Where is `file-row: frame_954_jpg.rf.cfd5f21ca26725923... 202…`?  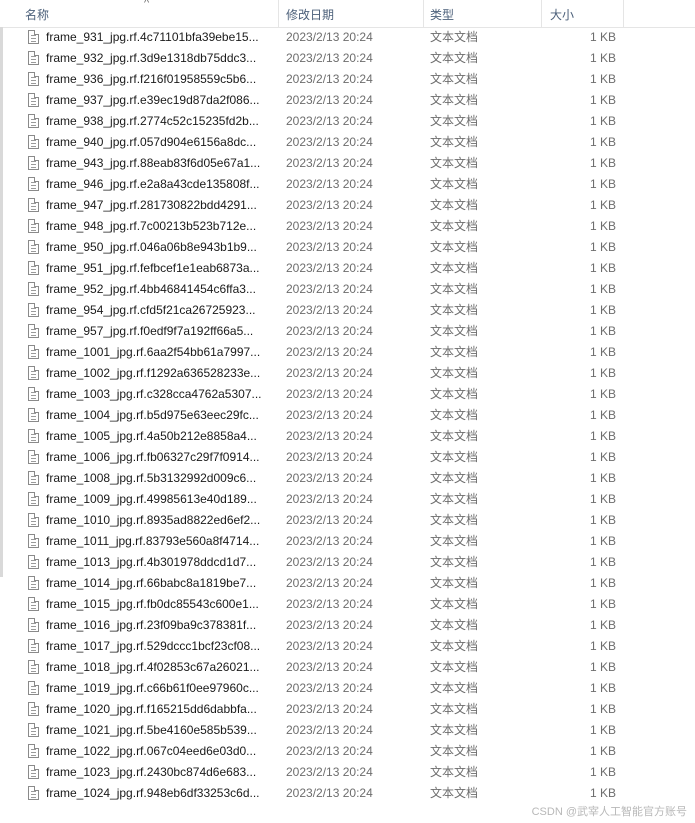
file-row: frame_954_jpg.rf.cfd5f21ca26725923... 202… is located at coordinates (347, 310).